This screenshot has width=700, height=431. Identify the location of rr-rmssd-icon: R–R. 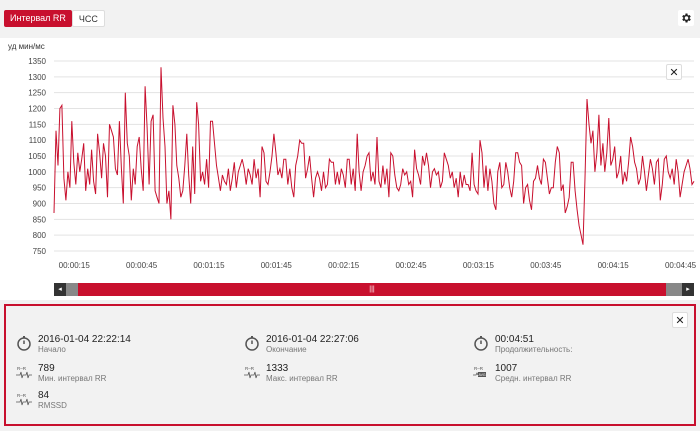
(24, 399).